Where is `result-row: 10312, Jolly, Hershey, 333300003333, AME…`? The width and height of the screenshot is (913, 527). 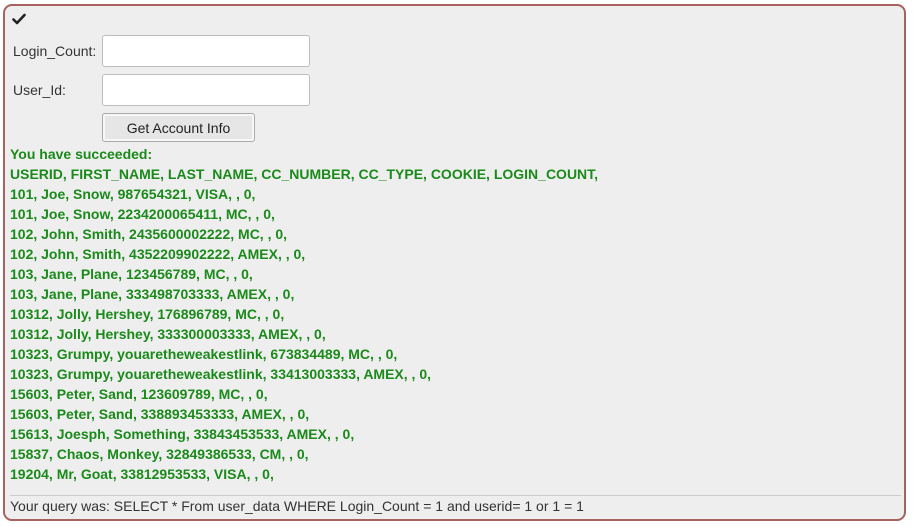 result-row: 10312, Jolly, Hershey, 333300003333, AME… is located at coordinates (168, 334).